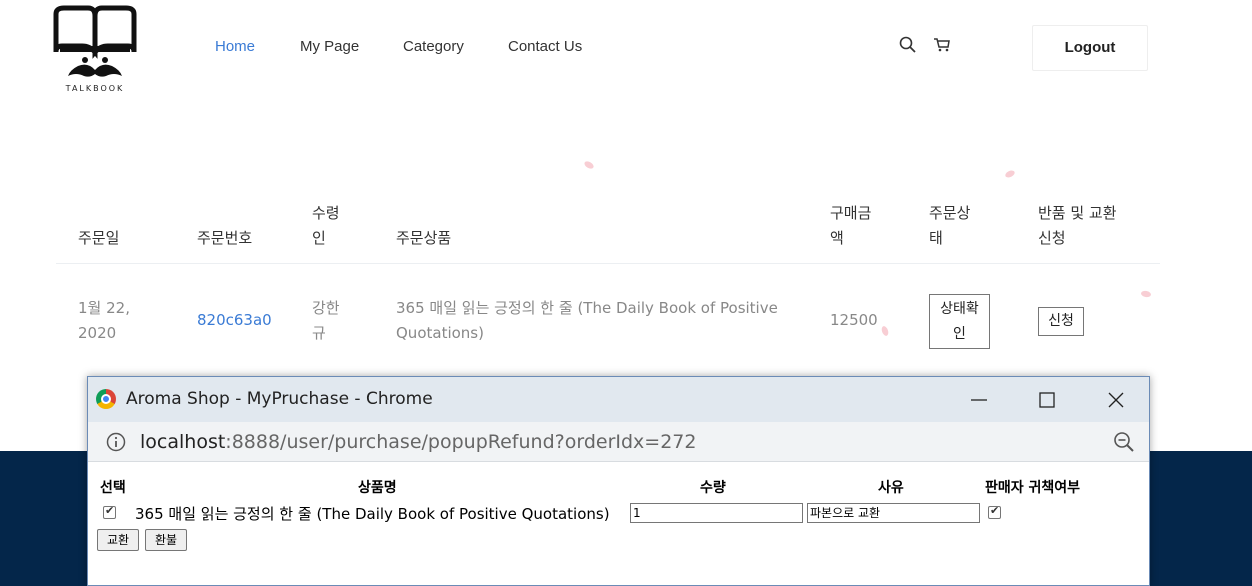  Describe the element at coordinates (1033, 488) in the screenshot. I see `col-seller-fault: 판매자 귀책여부` at that location.